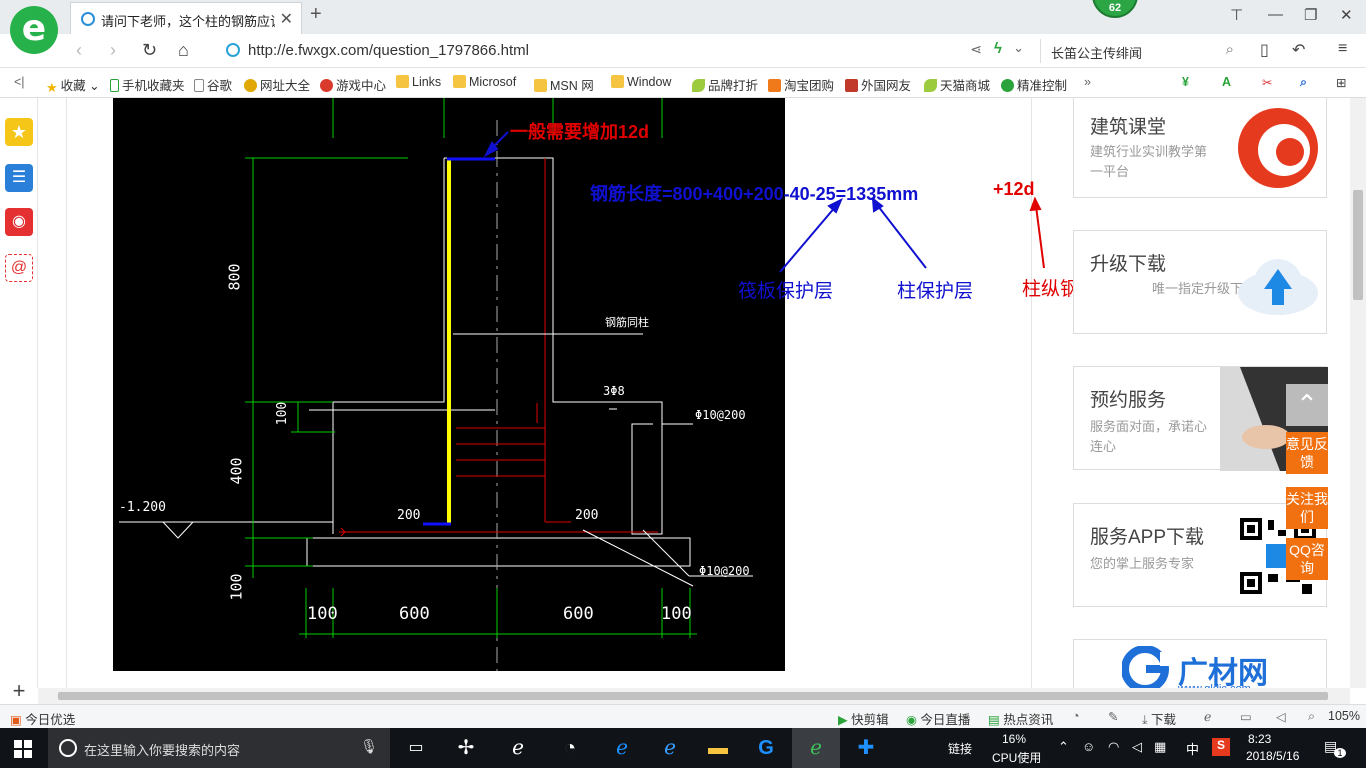 Image resolution: width=1366 pixels, height=768 pixels. Describe the element at coordinates (786, 291) in the screenshot. I see `annotation-raft-cover: 筏板保护层` at that location.